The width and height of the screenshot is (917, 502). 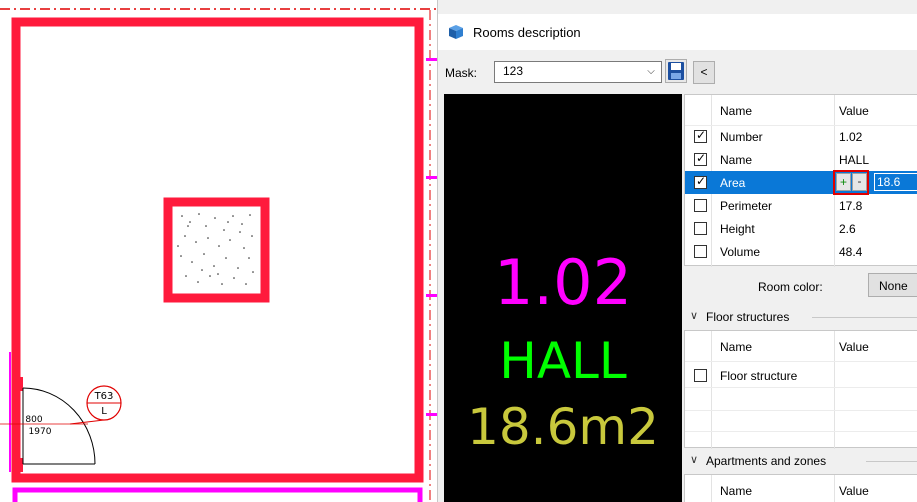 What do you see at coordinates (741, 137) in the screenshot?
I see `property-name: Number` at bounding box center [741, 137].